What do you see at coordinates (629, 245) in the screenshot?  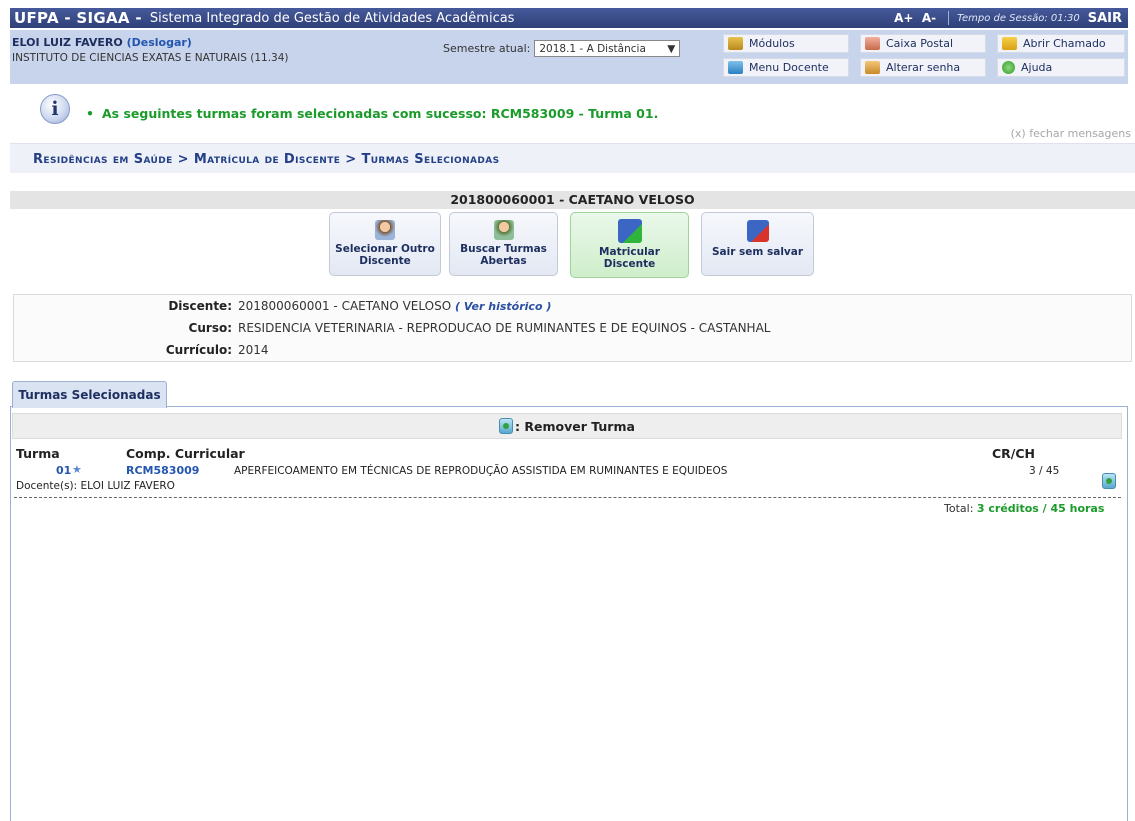 I see `enroll-student-button: Matricular Discente` at bounding box center [629, 245].